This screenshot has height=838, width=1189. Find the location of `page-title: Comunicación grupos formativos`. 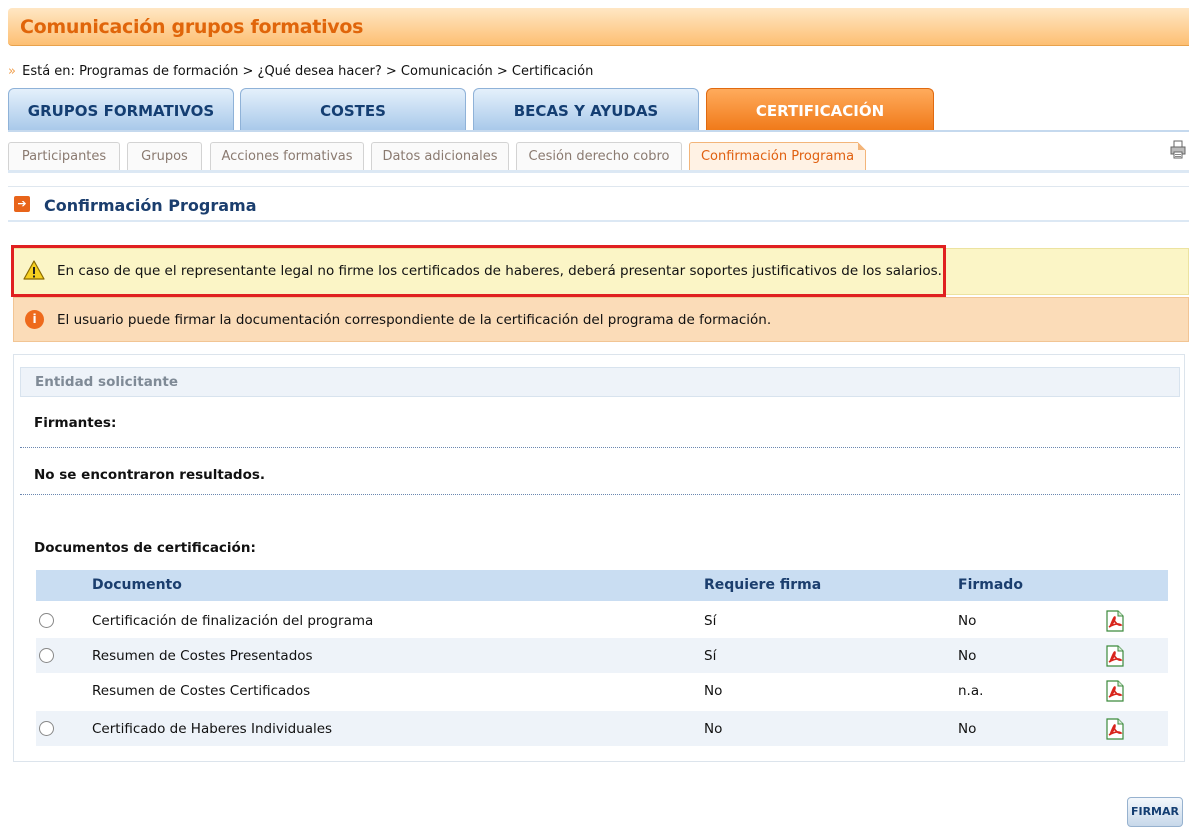

page-title: Comunicación grupos formativos is located at coordinates (192, 27).